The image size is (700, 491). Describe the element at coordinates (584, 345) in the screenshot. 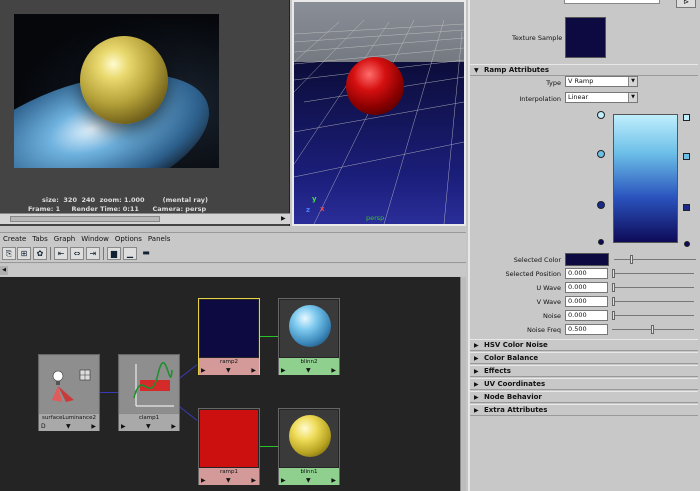

I see `frame-hsv-color-noise: ▶ HSV Color Noise` at that location.